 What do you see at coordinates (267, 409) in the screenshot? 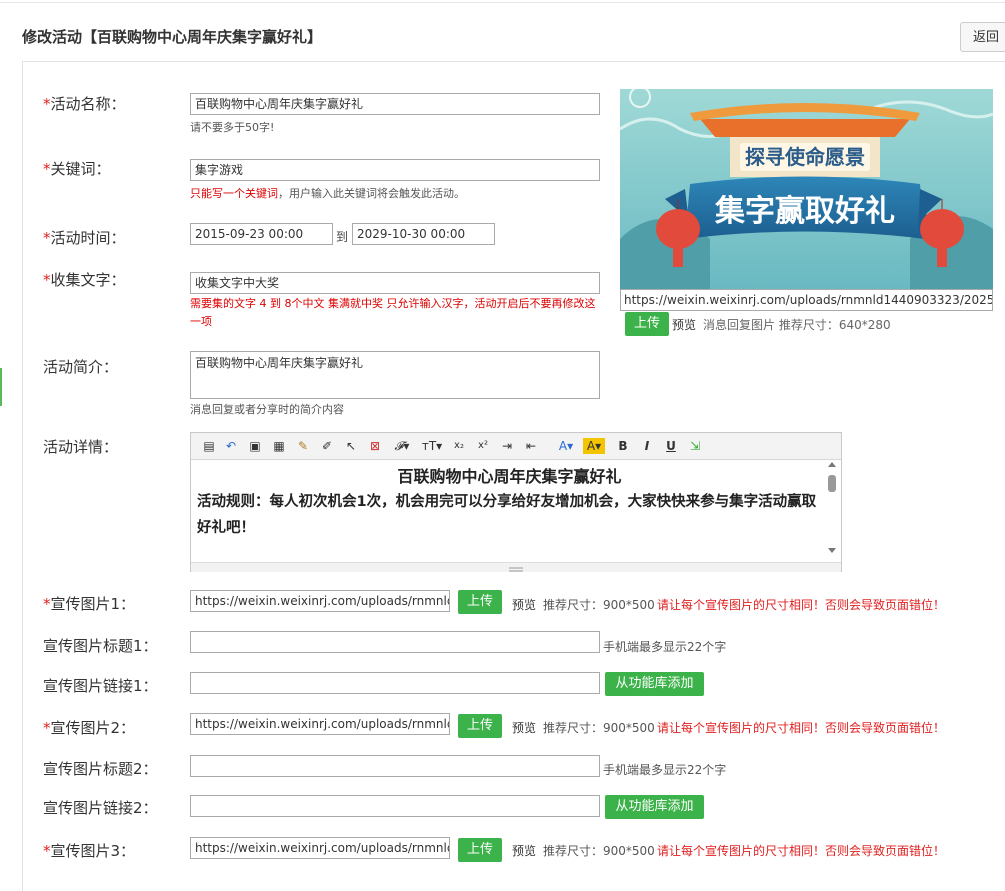
I see `intro-help: 消息回复或者分享时的简介内容` at bounding box center [267, 409].